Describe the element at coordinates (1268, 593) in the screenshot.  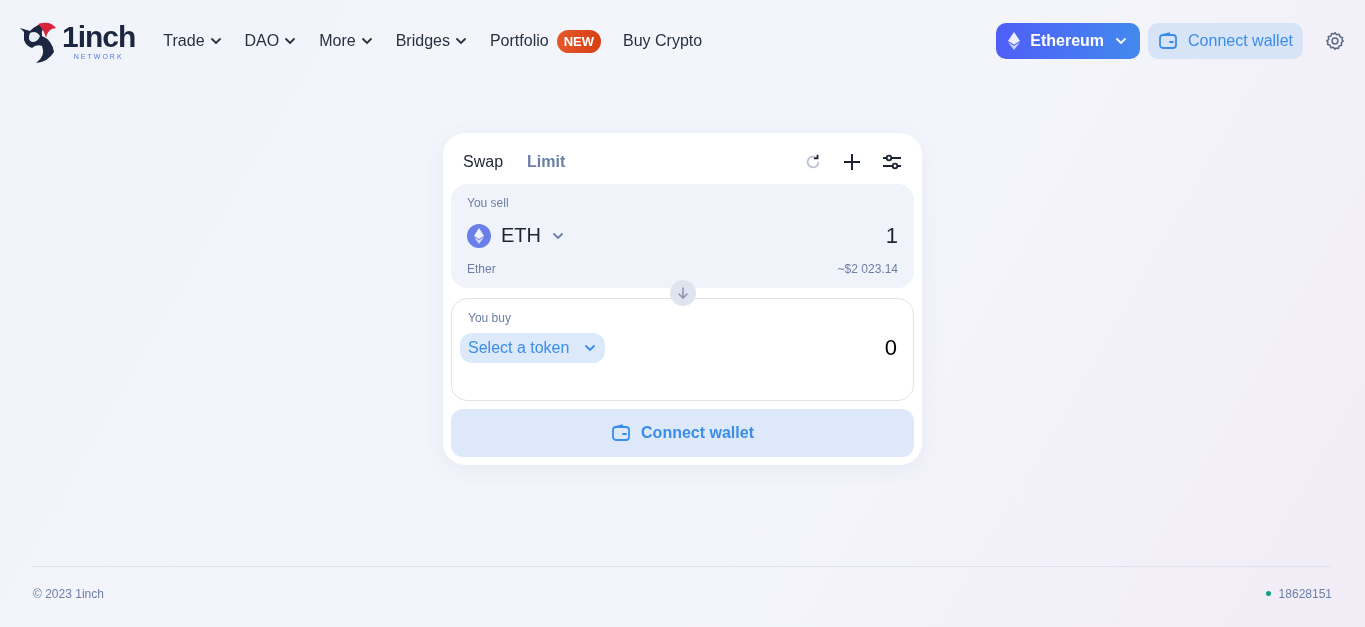
I see `status-dot-icon` at that location.